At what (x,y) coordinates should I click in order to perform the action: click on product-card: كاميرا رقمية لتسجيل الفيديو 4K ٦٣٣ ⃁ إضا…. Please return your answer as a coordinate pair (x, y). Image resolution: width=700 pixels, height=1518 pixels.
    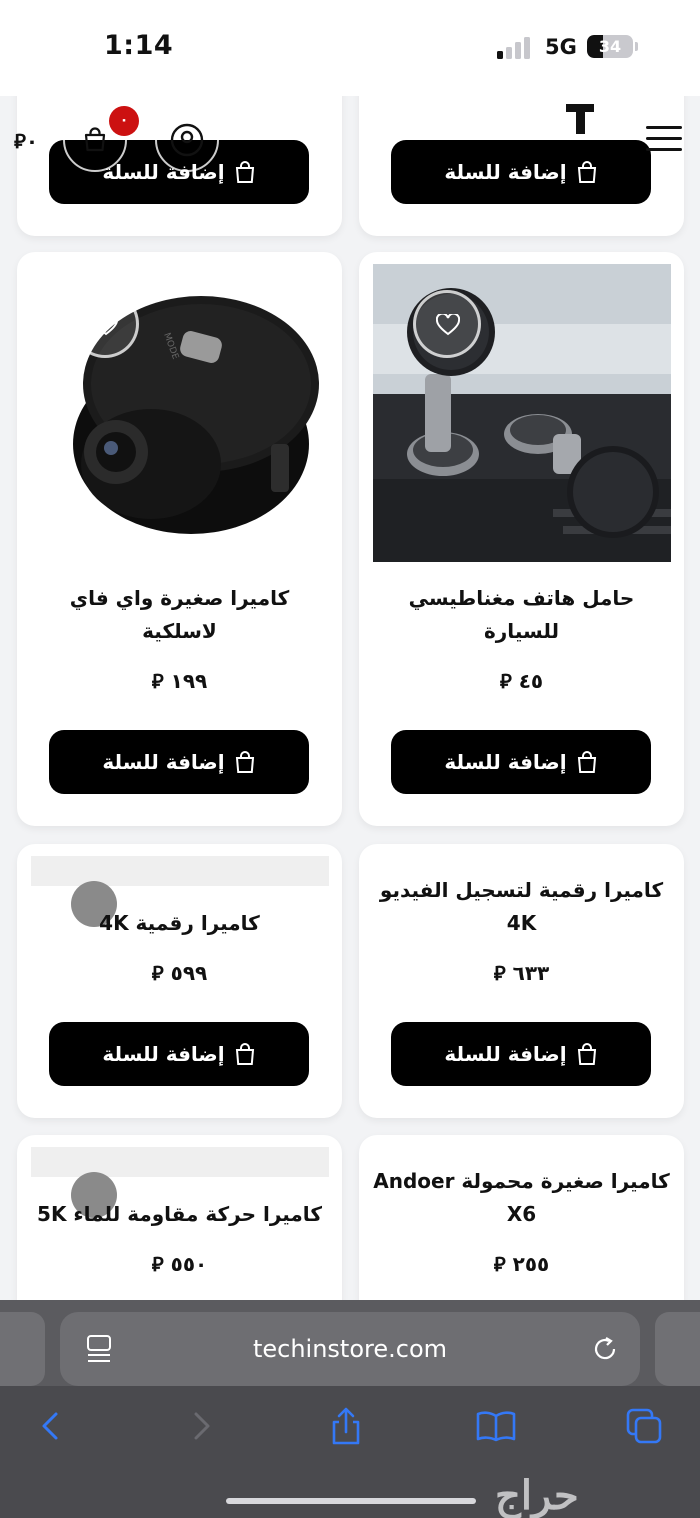
    Looking at the image, I should click on (521, 981).